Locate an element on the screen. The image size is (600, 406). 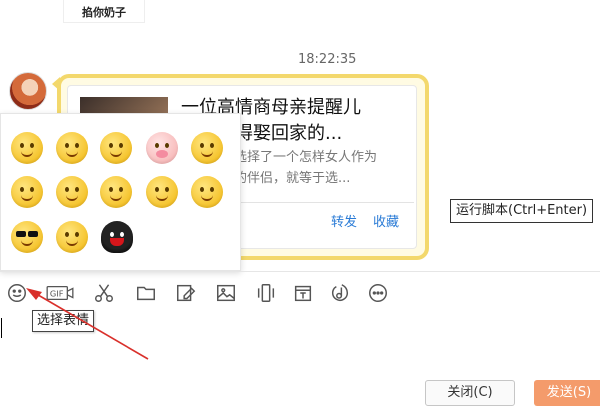
calendar-icon is located at coordinates (303, 293).